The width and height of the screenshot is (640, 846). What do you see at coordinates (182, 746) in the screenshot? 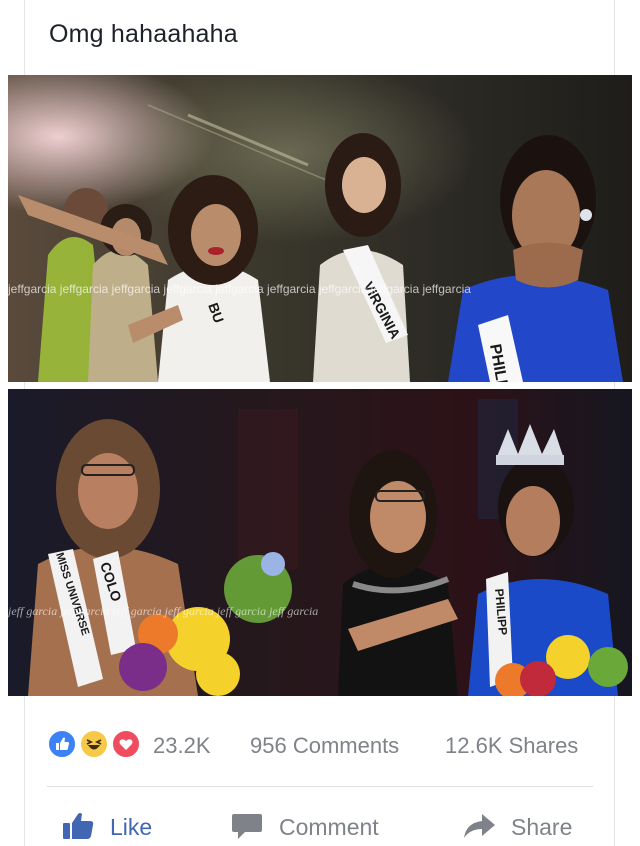
I see `reaction-count: 23.2K` at bounding box center [182, 746].